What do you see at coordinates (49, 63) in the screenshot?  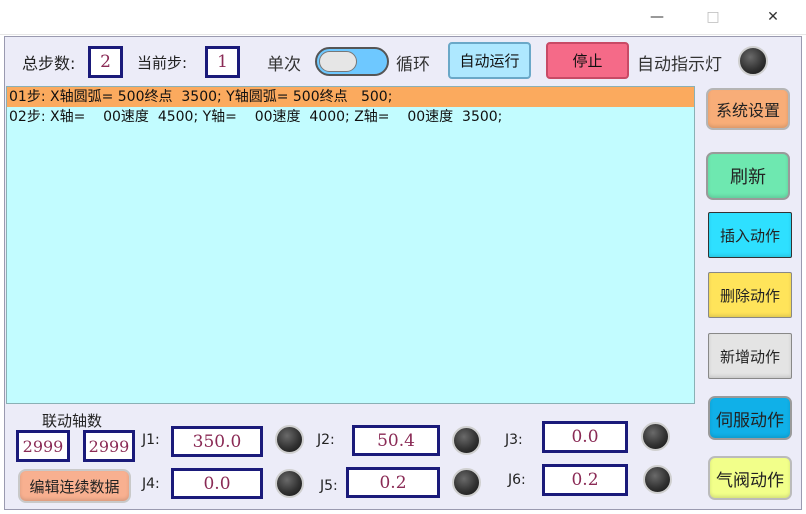 I see `total-steps-label: 总步数:` at bounding box center [49, 63].